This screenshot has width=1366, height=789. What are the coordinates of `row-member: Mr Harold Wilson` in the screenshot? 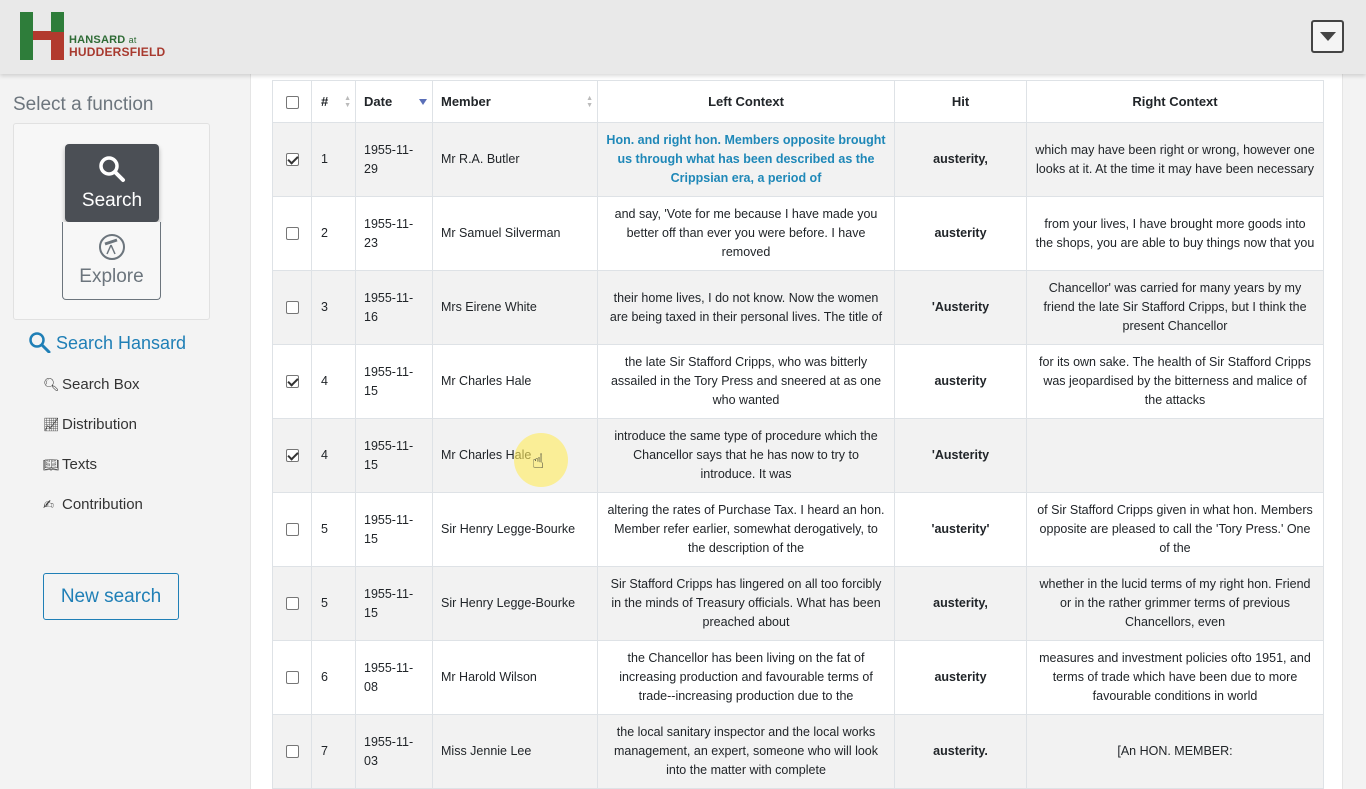 It's located at (515, 677).